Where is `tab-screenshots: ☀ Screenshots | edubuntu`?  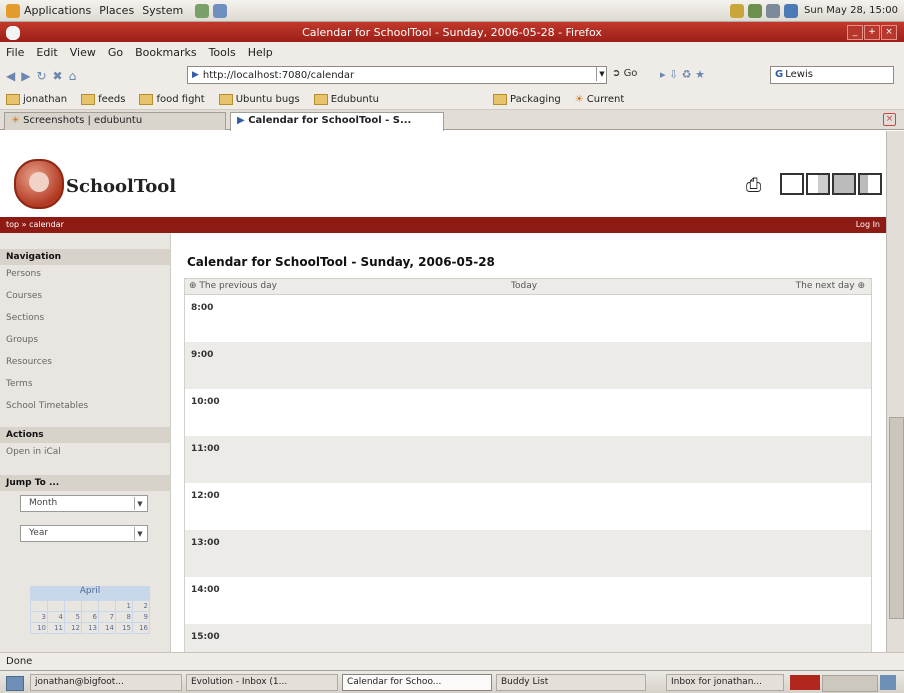 tab-screenshots: ☀ Screenshots | edubuntu is located at coordinates (115, 121).